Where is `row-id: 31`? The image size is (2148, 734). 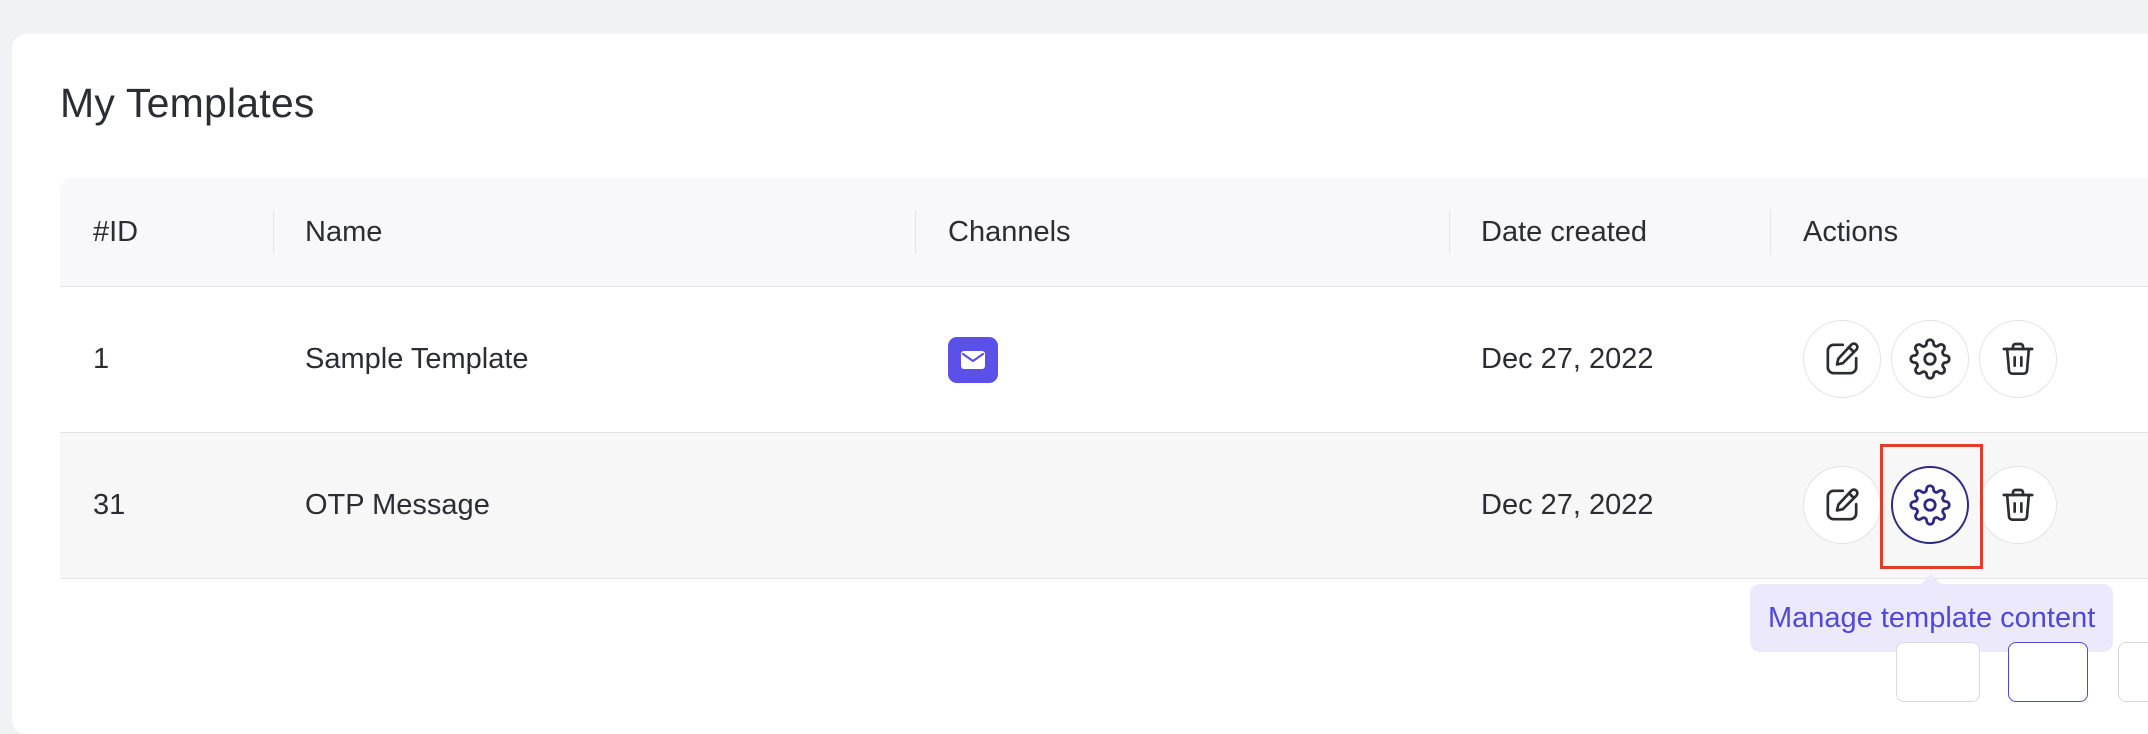 row-id: 31 is located at coordinates (109, 505).